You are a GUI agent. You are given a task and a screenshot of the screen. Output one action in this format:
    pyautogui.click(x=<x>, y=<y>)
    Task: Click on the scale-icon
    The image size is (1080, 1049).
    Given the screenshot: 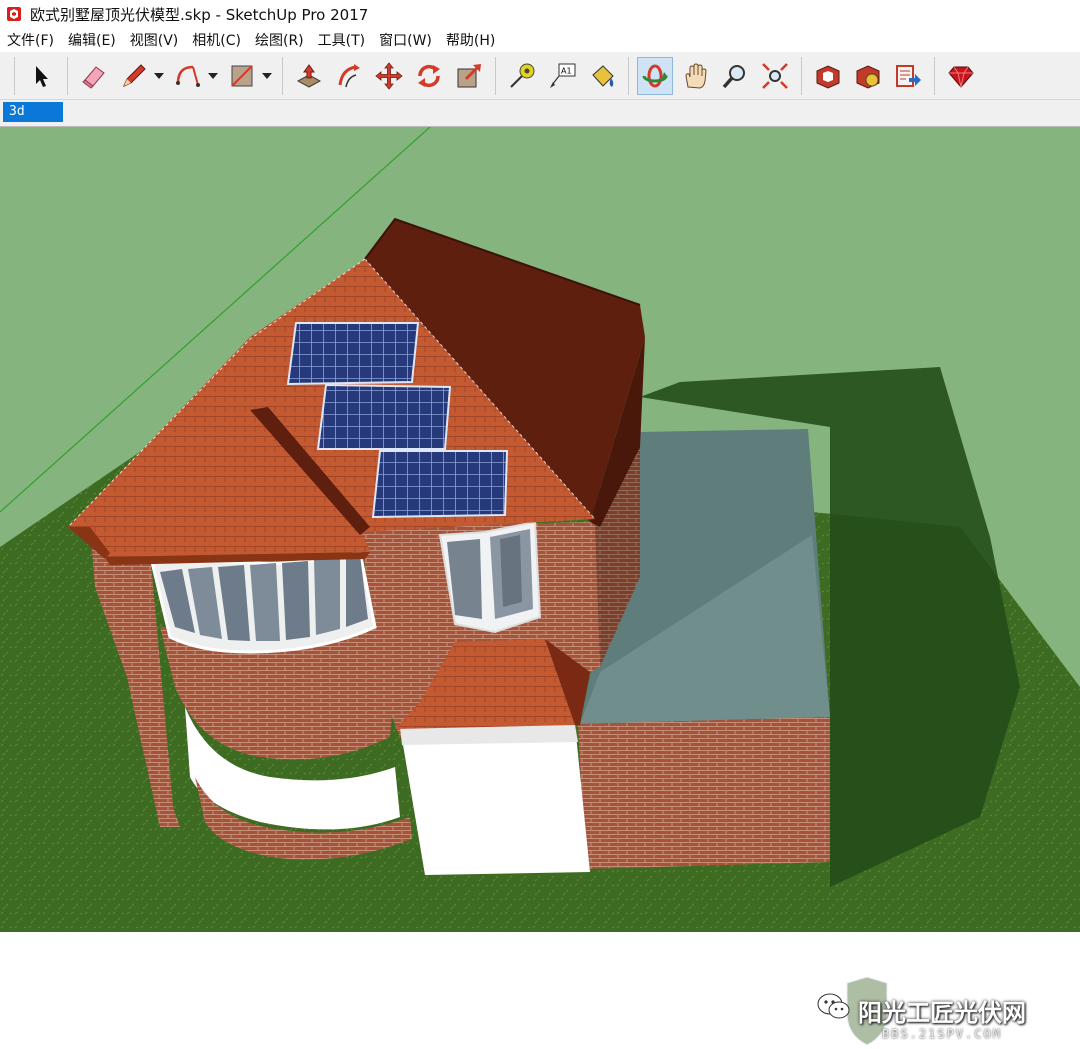 What is the action you would take?
    pyautogui.click(x=469, y=75)
    